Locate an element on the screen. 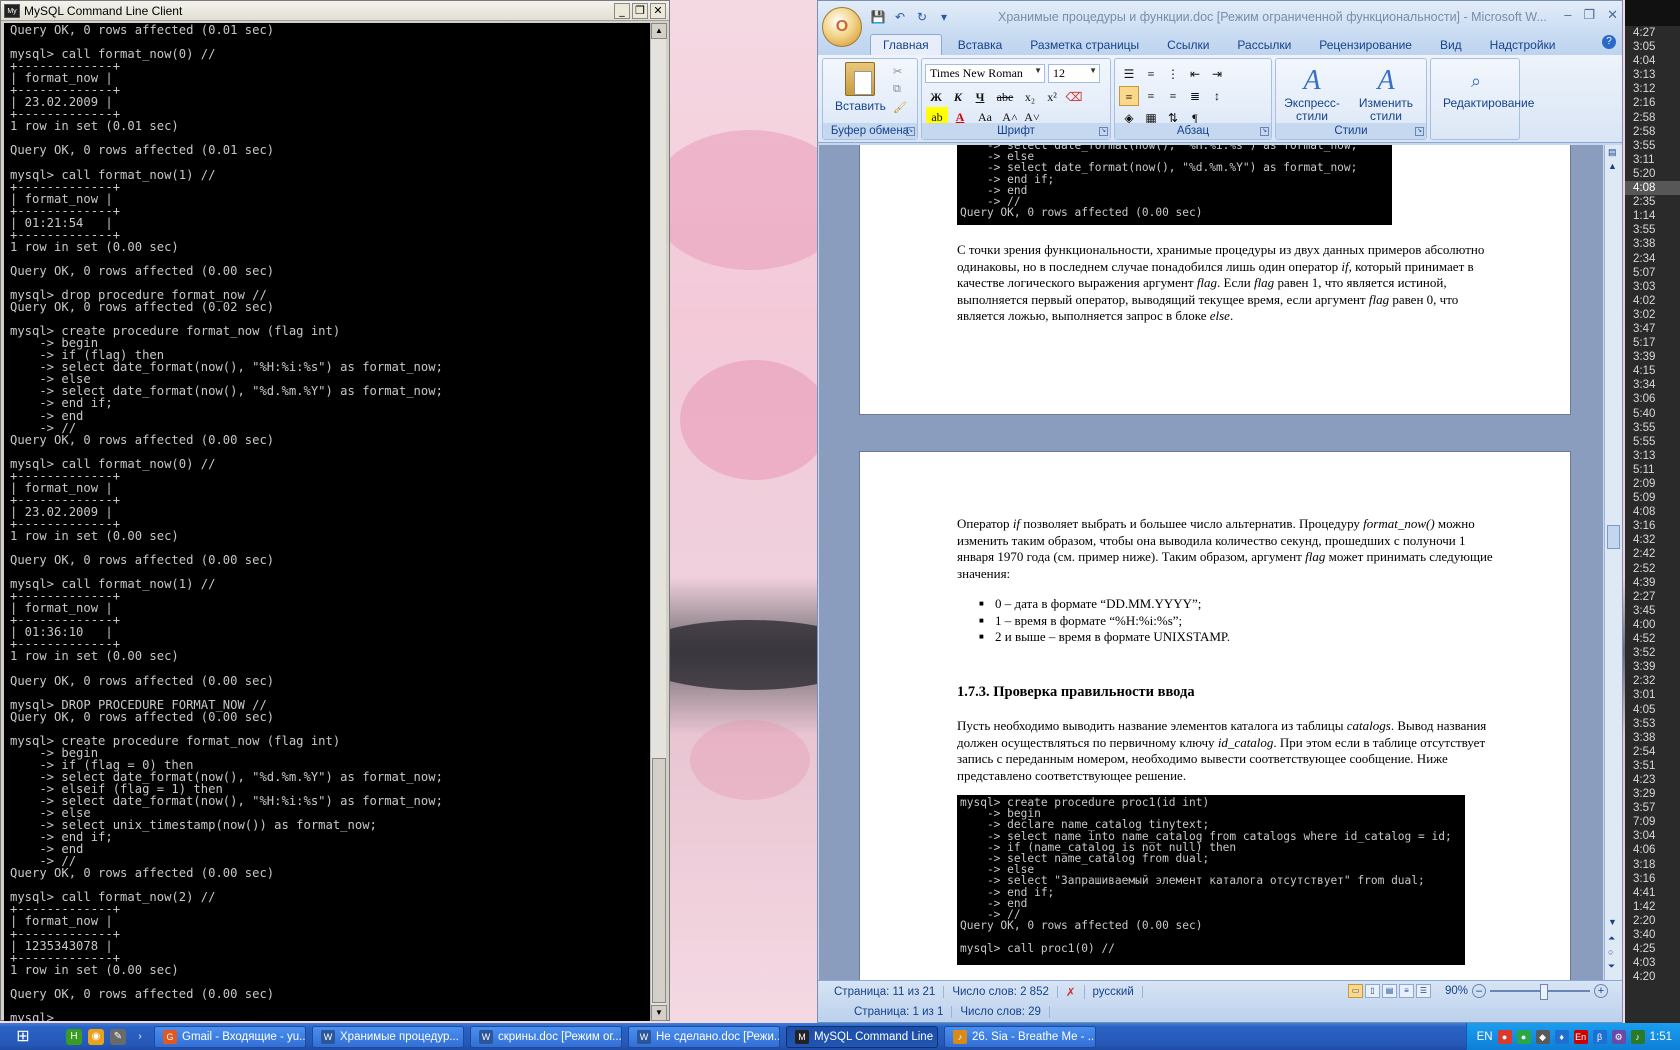 The image size is (1680, 1050). playlist-duration: 5:40 is located at coordinates (1652, 414).